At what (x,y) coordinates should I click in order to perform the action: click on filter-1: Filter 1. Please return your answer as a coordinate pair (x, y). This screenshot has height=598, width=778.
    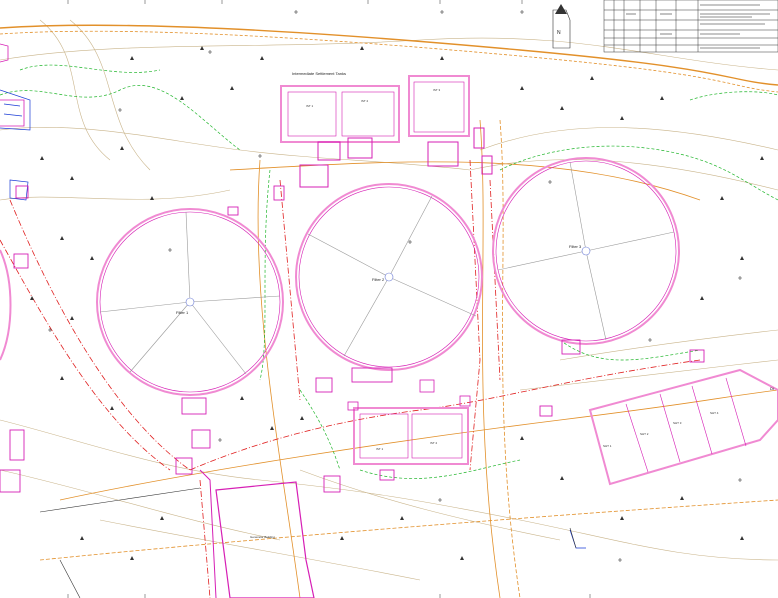
    Looking at the image, I should click on (190, 302).